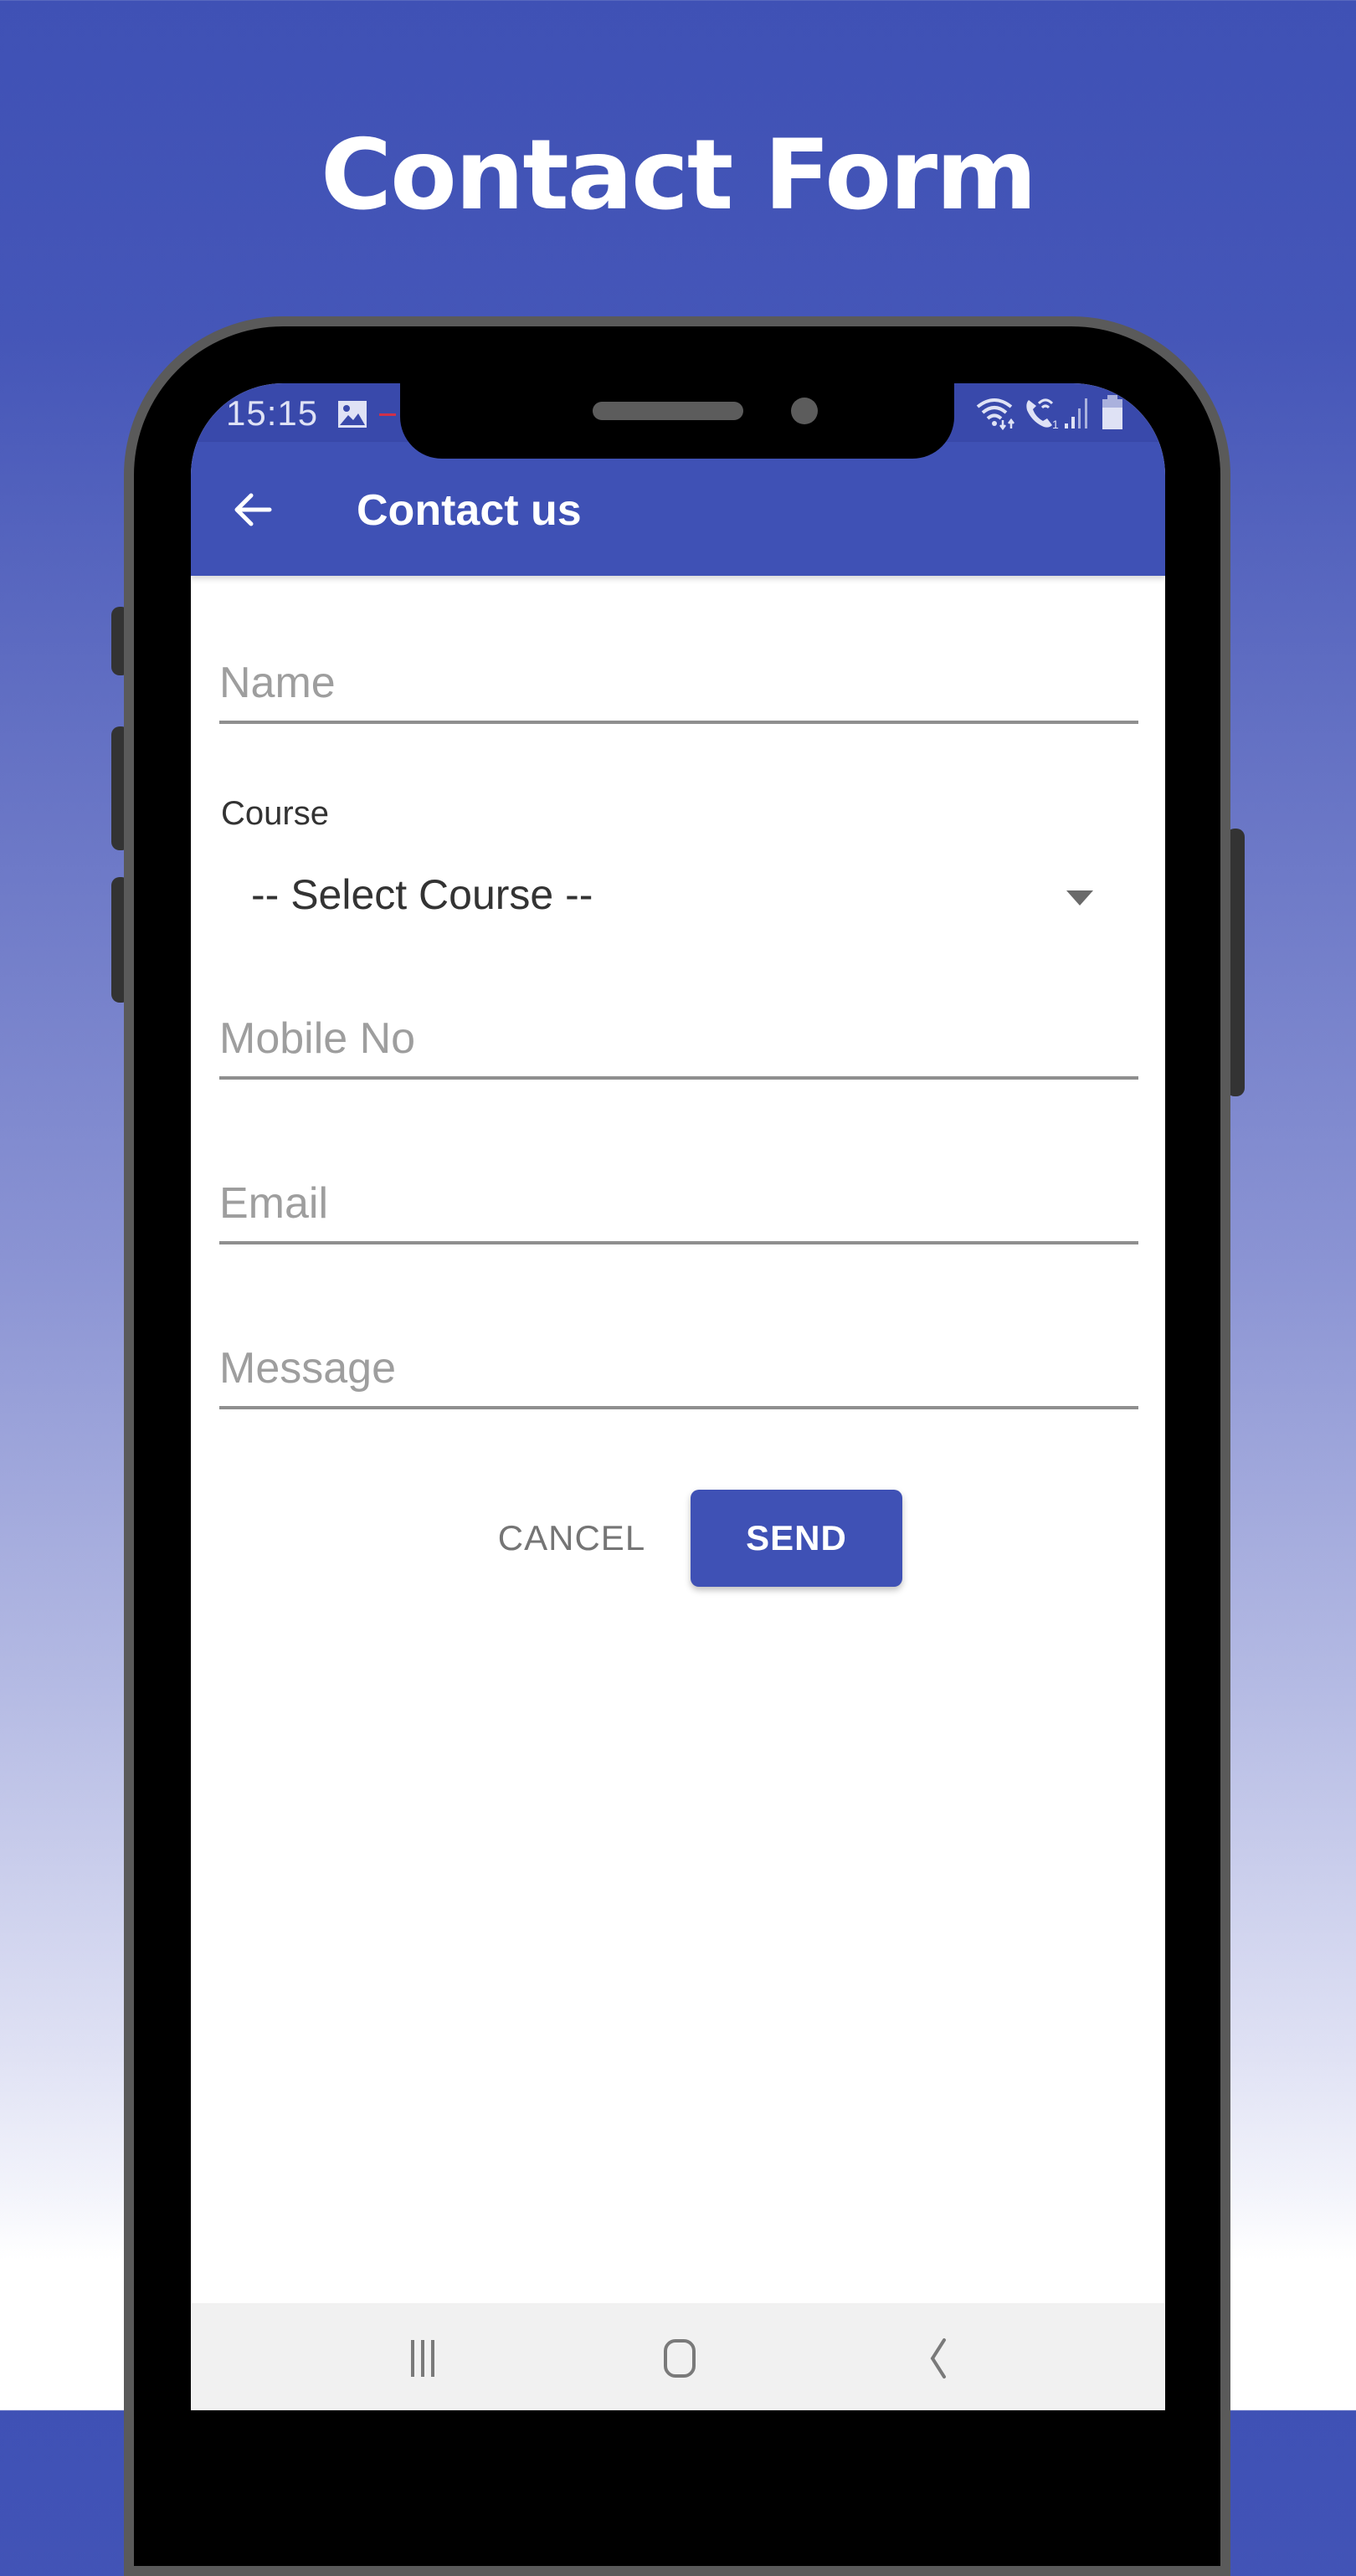  What do you see at coordinates (678, 1046) in the screenshot?
I see `mobile-input` at bounding box center [678, 1046].